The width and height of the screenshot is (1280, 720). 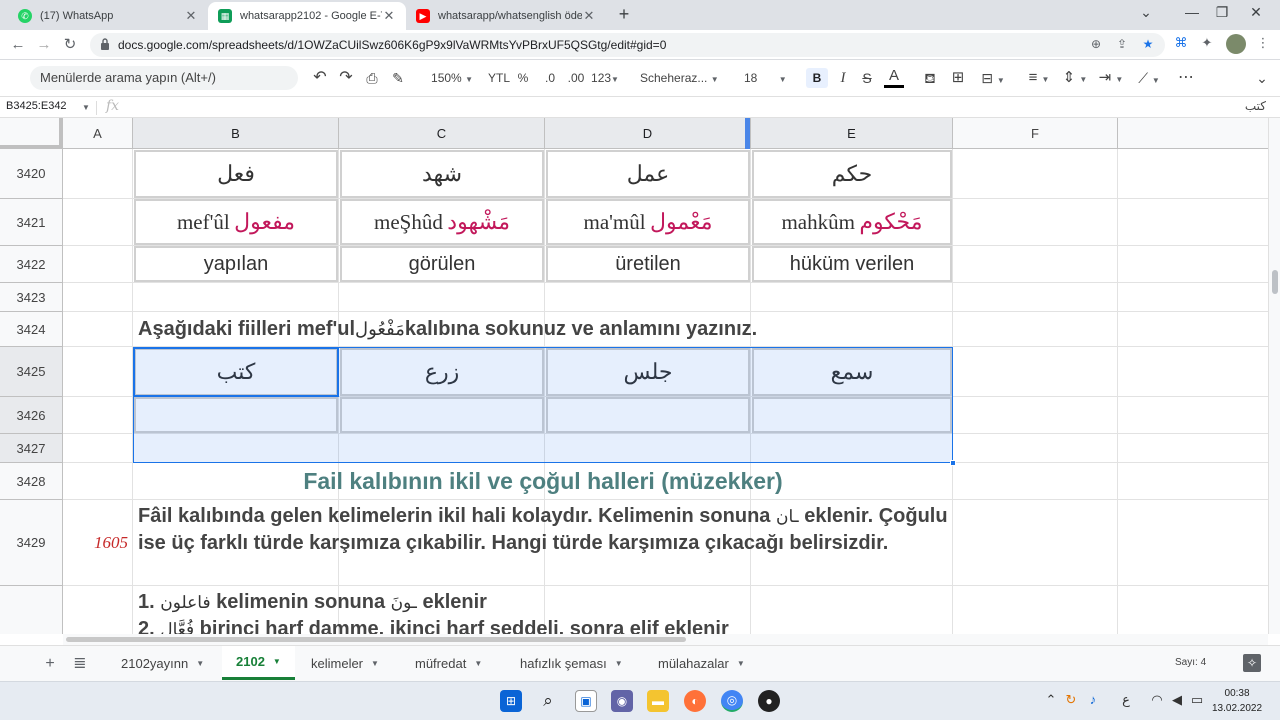 What do you see at coordinates (1122, 45) in the screenshot?
I see `share-icon: ⇪` at bounding box center [1122, 45].